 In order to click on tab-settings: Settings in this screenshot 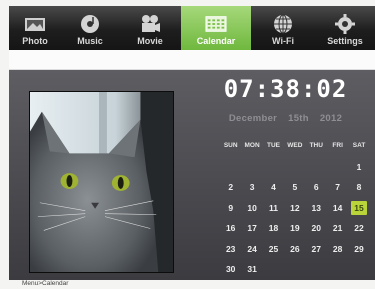, I will do `click(345, 28)`.